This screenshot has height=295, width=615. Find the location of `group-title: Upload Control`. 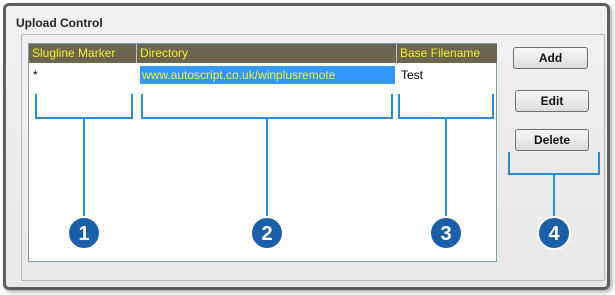

group-title: Upload Control is located at coordinates (59, 23).